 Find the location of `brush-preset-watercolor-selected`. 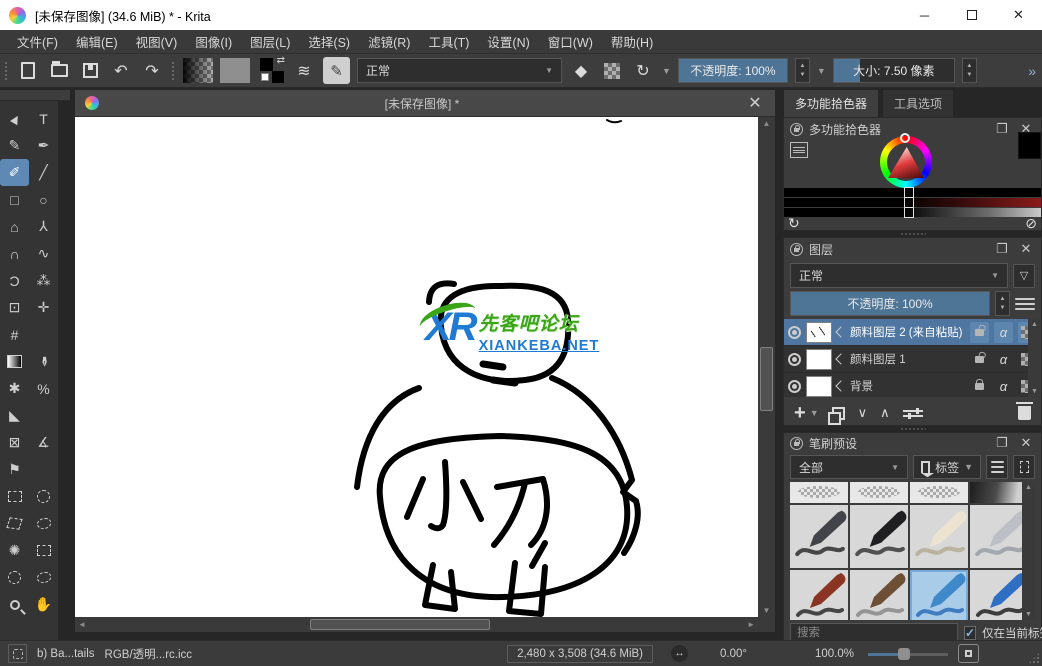

brush-preset-watercolor-selected is located at coordinates (939, 595).